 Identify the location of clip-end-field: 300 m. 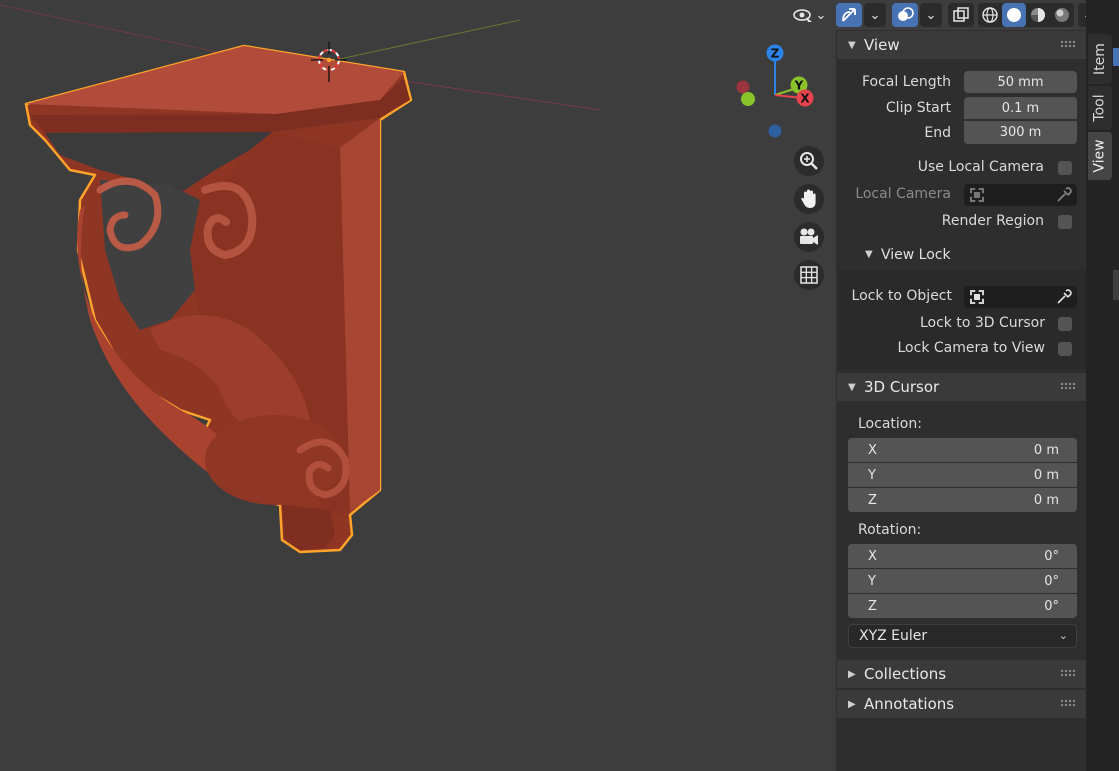
(1020, 132).